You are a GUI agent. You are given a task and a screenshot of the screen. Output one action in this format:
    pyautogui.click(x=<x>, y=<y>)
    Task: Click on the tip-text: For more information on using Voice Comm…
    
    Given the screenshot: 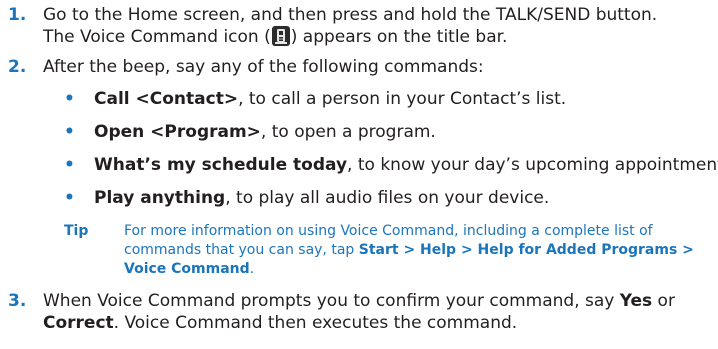 What is the action you would take?
    pyautogui.click(x=421, y=250)
    